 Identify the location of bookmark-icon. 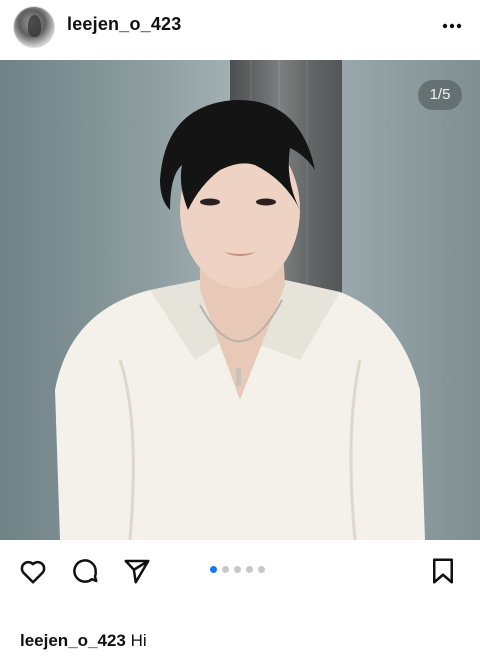
(443, 571).